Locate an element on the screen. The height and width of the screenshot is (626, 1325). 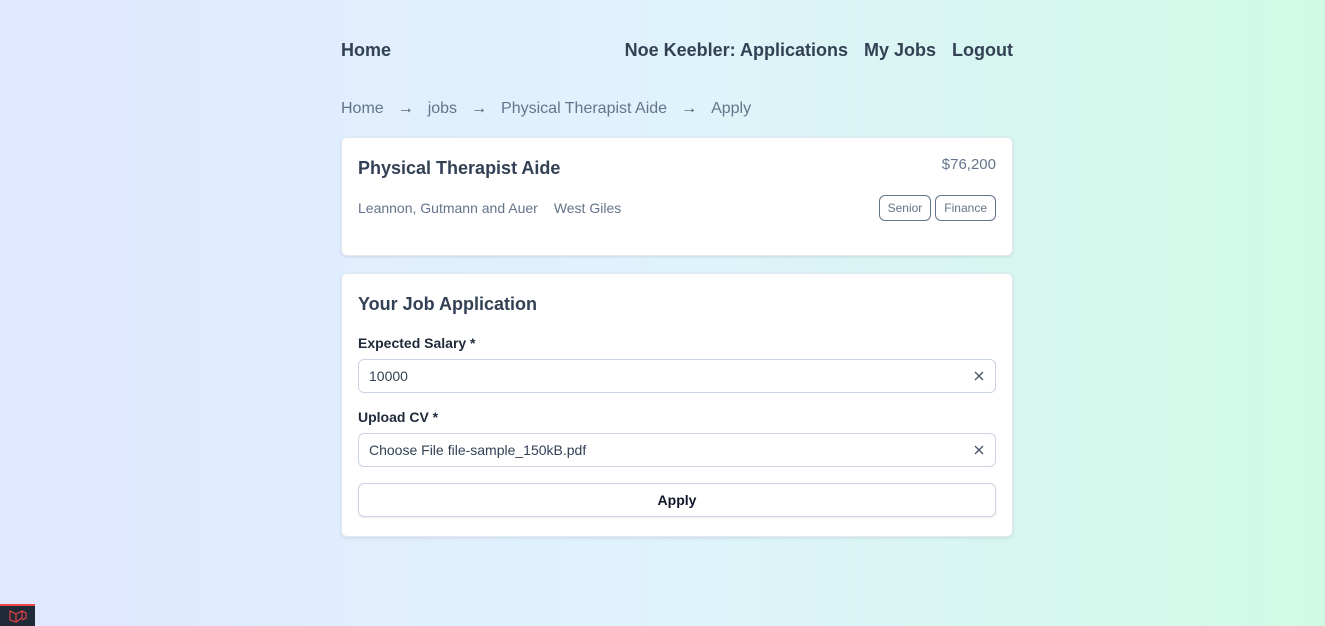
breadcrumb-job: Physical Therapist Aide is located at coordinates (584, 109).